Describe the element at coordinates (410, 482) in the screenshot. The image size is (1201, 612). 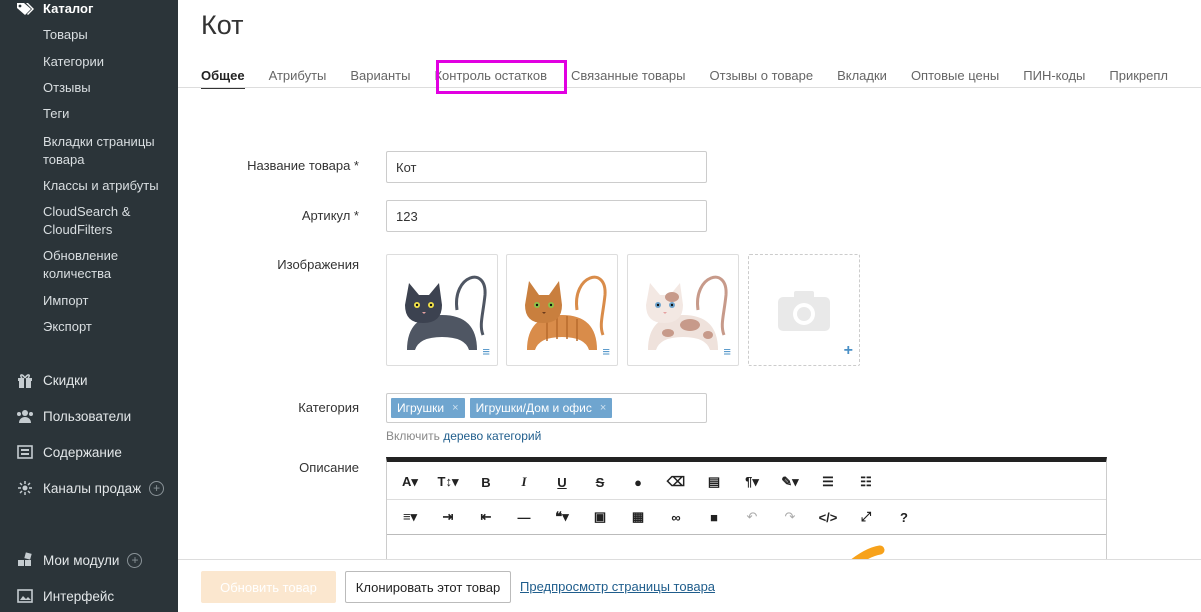
I see `font-color-icon: A▾` at that location.